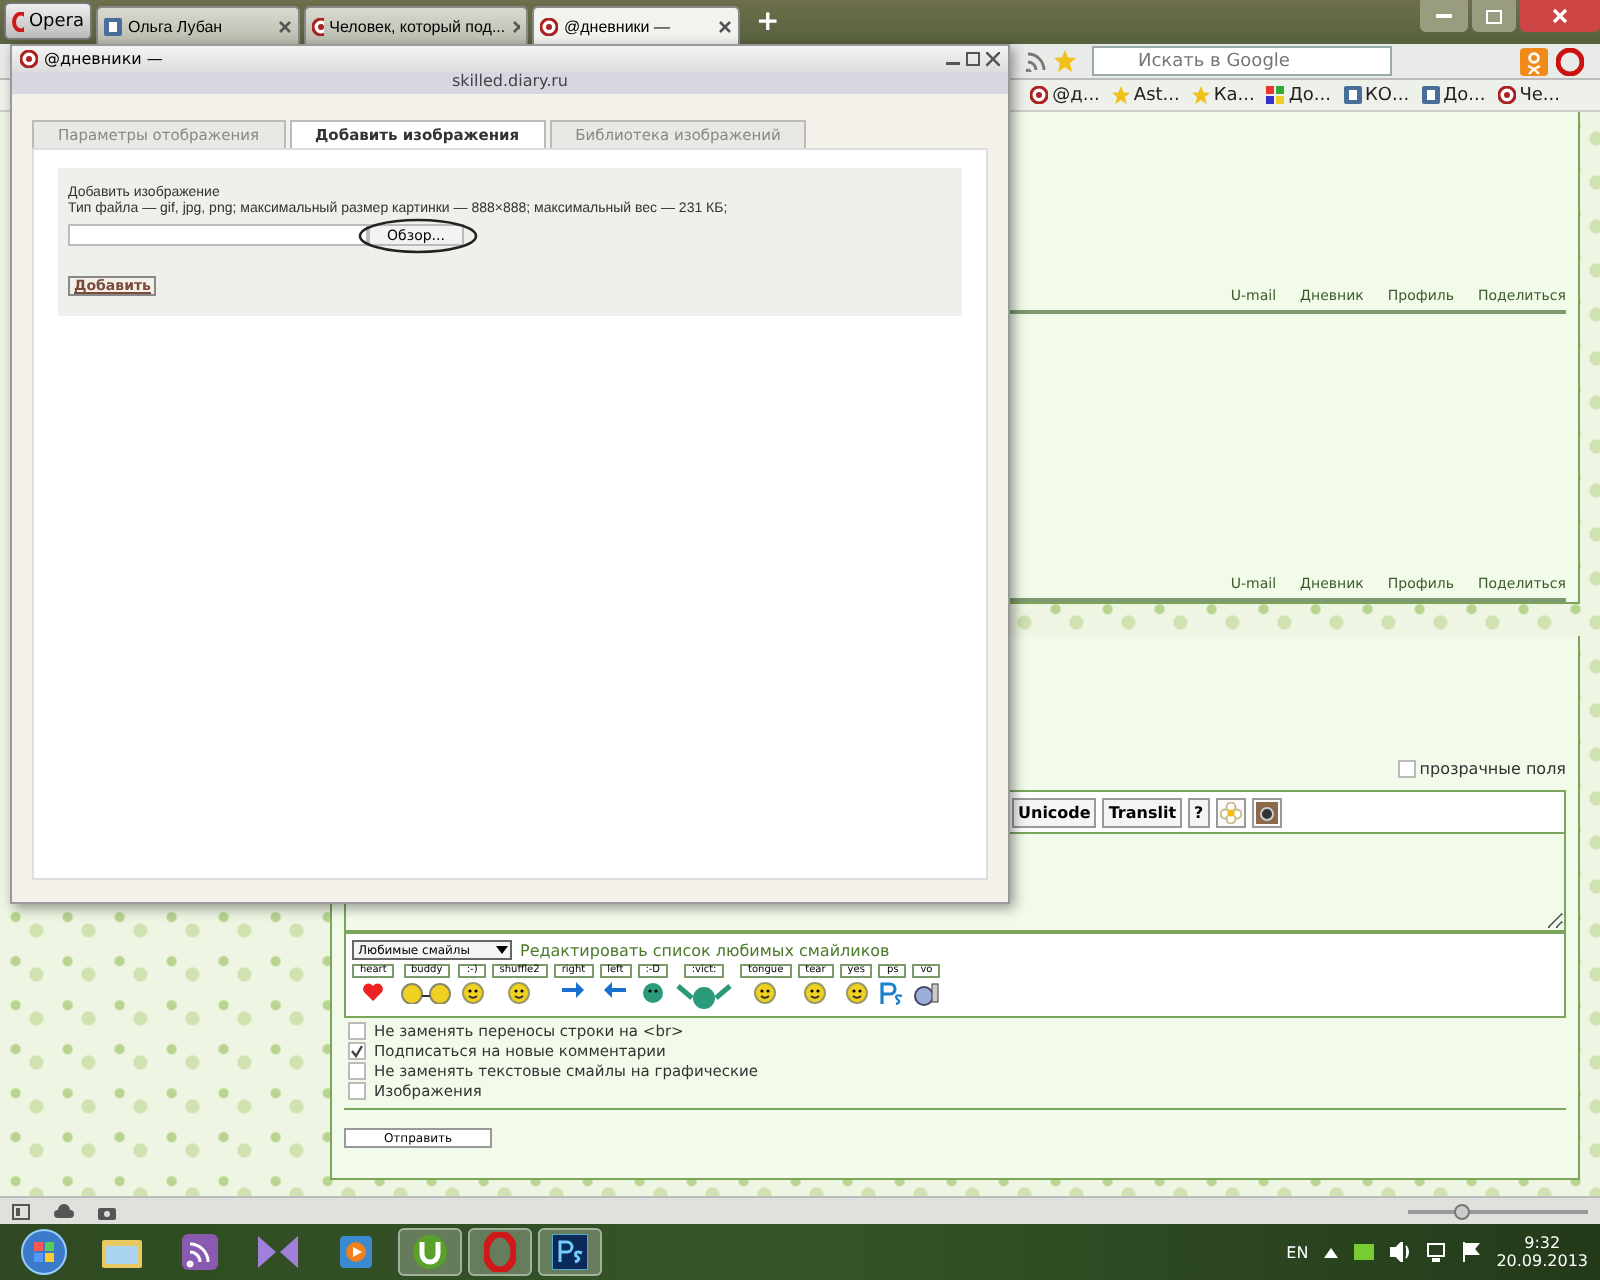 This screenshot has height=1280, width=1600. What do you see at coordinates (1036, 61) in the screenshot?
I see `rss-icon` at bounding box center [1036, 61].